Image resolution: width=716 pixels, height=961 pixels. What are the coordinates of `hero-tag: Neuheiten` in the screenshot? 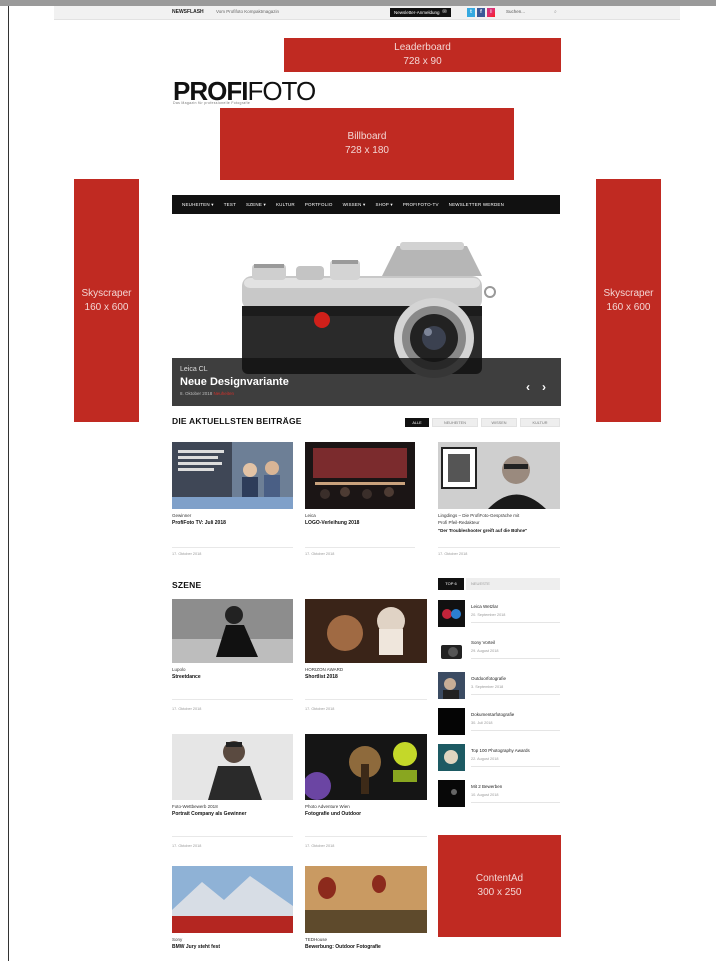 It's located at (224, 393).